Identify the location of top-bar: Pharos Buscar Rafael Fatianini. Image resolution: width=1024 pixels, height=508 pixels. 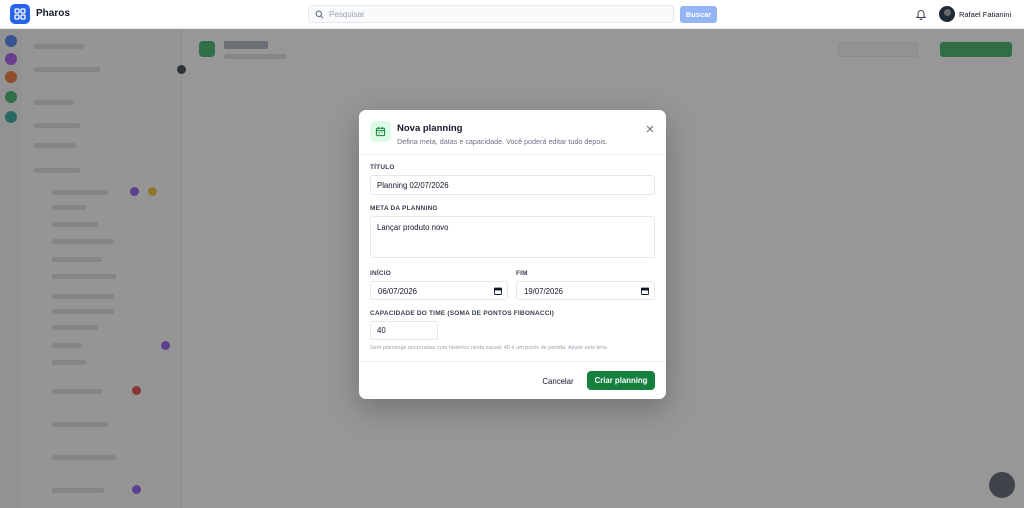
(512, 14).